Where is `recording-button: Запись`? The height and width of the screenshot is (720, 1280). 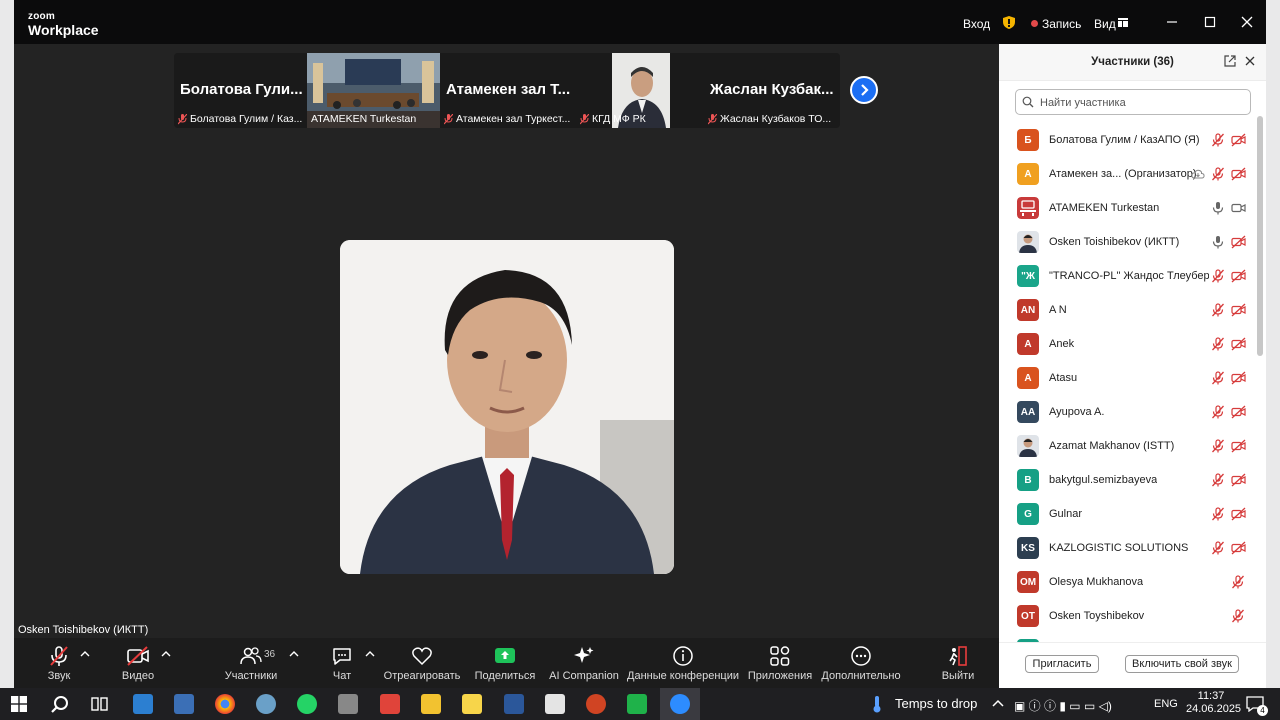
recording-button: Запись is located at coordinates (1061, 24).